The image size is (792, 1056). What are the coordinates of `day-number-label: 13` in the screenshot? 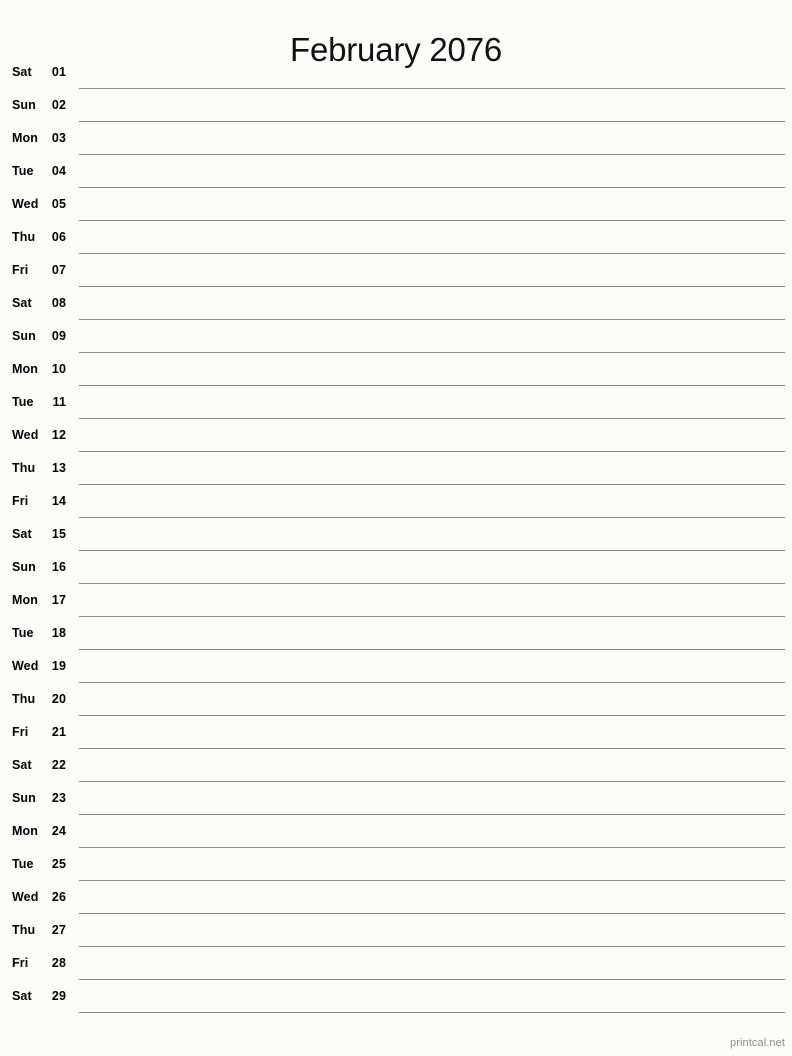 It's located at (58, 468).